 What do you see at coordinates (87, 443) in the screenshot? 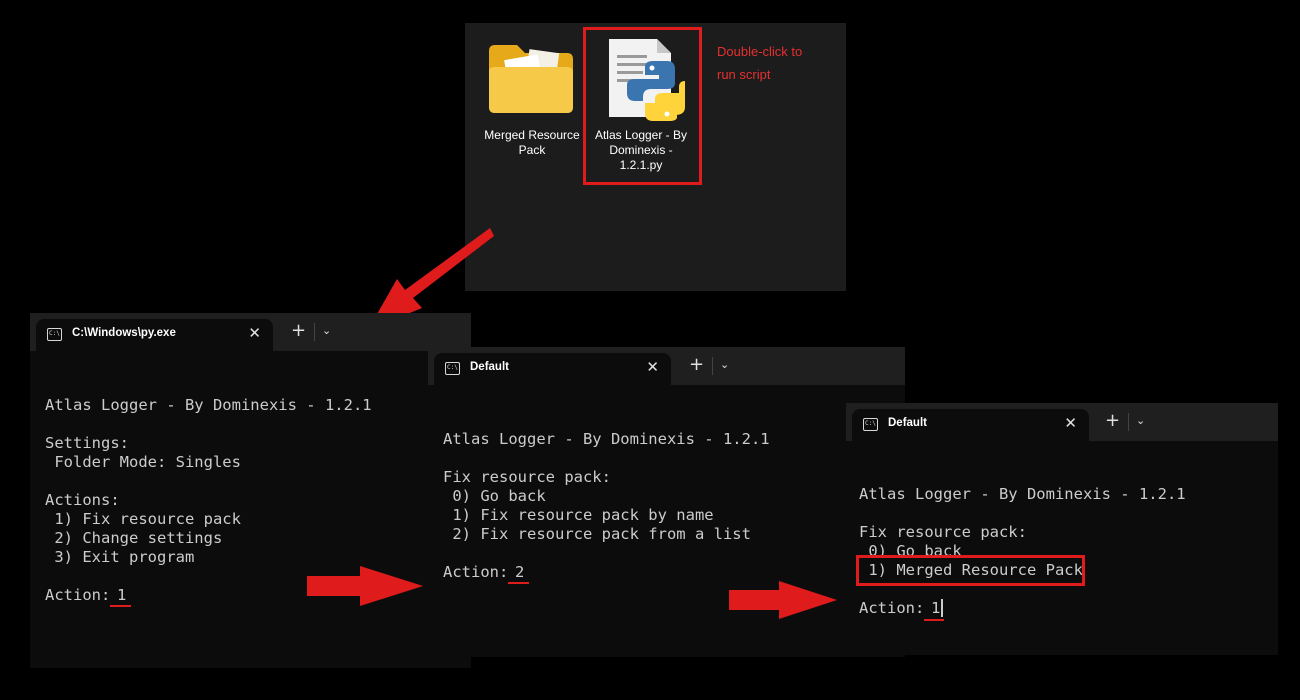
I see `settings-heading: Settings:` at bounding box center [87, 443].